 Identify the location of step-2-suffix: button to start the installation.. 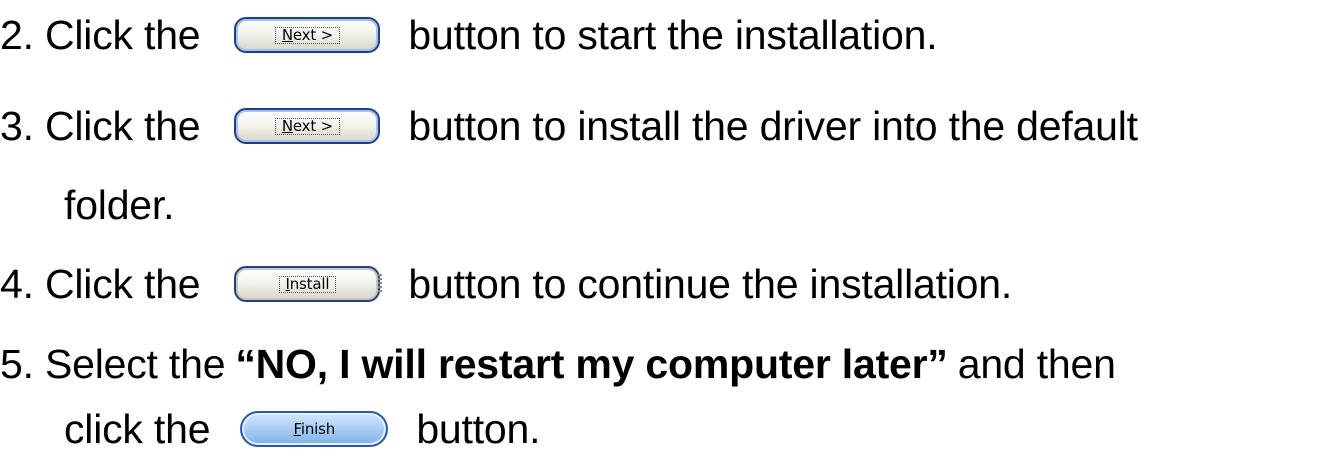
(673, 34).